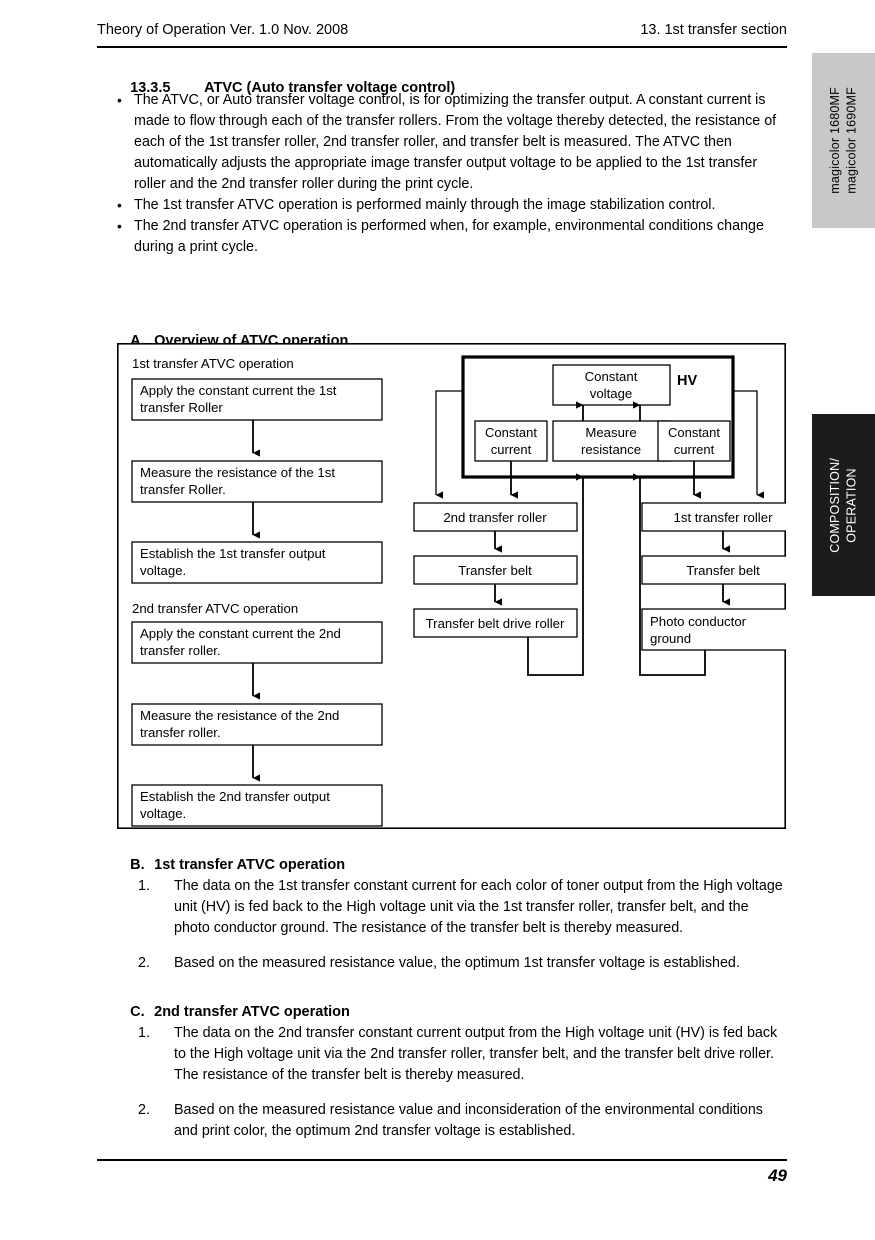 This screenshot has height=1240, width=875. Describe the element at coordinates (610, 432) in the screenshot. I see `hv-measure-resistance-line1: Measure` at that location.